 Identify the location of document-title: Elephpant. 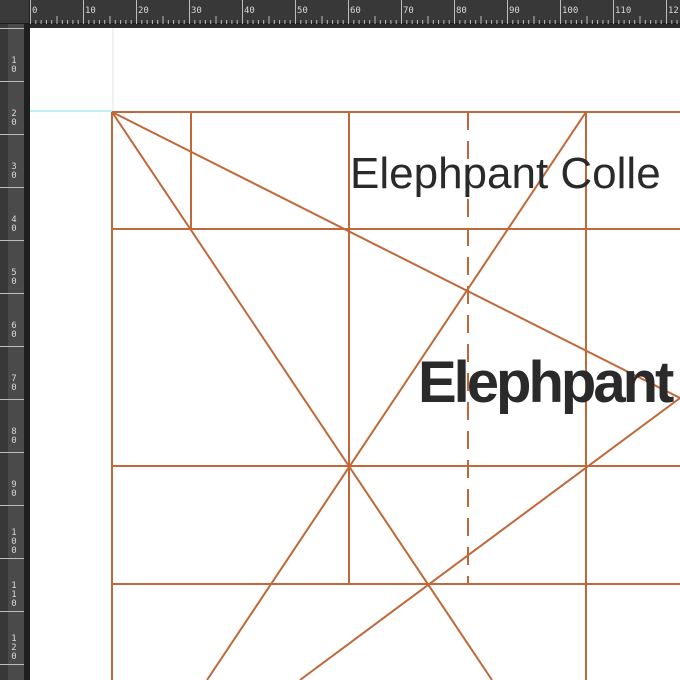
(546, 383).